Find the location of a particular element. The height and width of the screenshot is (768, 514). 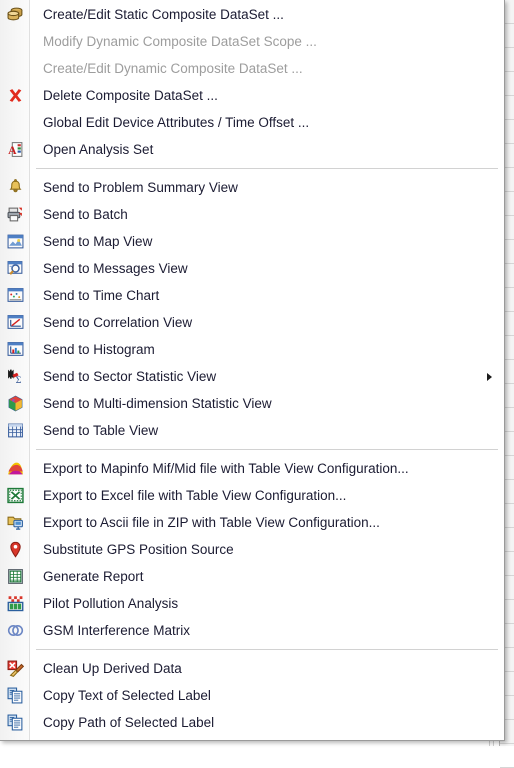

correlation-view-icon is located at coordinates (15, 322).